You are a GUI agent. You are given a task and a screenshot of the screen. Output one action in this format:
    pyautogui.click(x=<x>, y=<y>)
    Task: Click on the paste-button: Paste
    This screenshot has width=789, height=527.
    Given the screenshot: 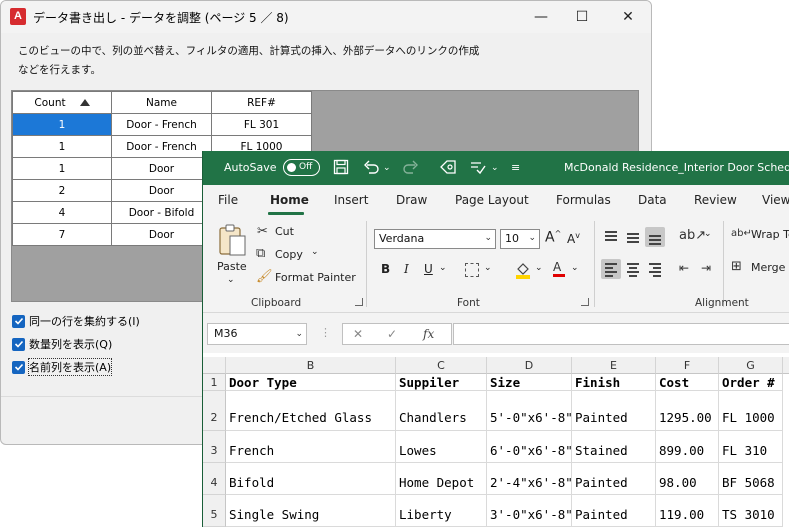 What is the action you would take?
    pyautogui.click(x=232, y=266)
    